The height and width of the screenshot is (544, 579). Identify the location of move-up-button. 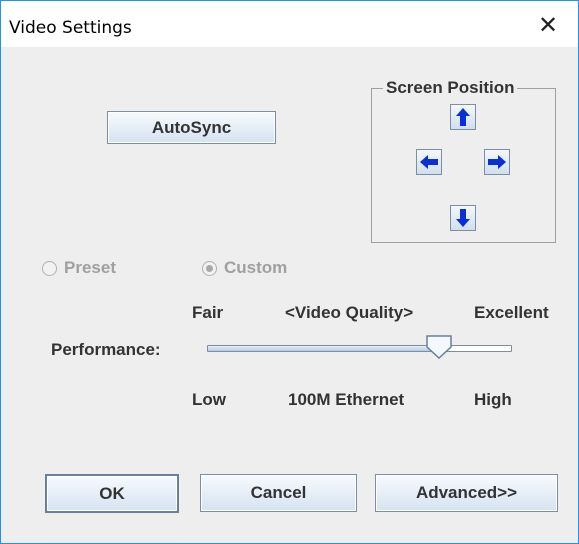
(463, 117).